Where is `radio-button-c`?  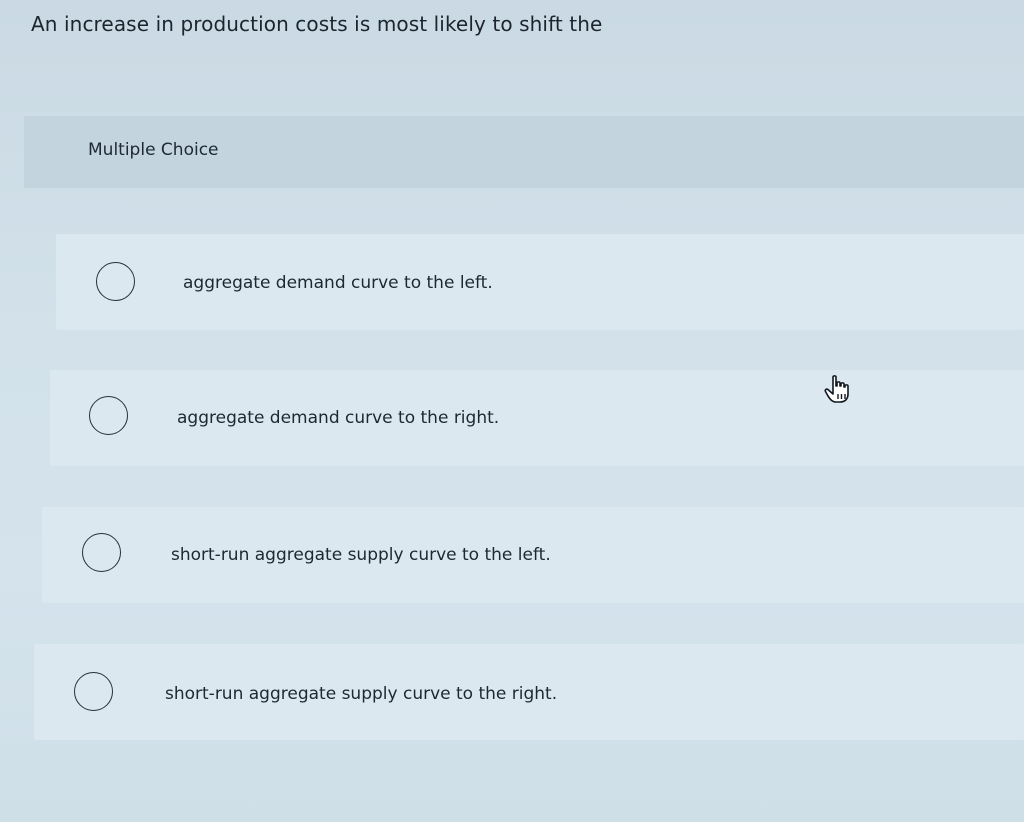
radio-button-c is located at coordinates (101, 552).